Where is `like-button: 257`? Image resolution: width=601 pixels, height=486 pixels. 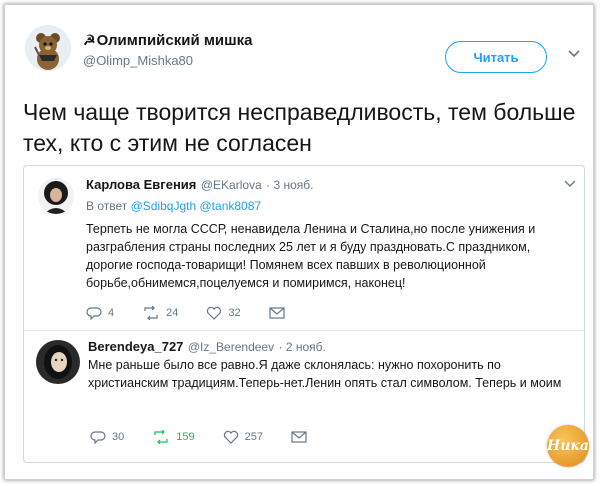
like-button: 257 is located at coordinates (243, 437).